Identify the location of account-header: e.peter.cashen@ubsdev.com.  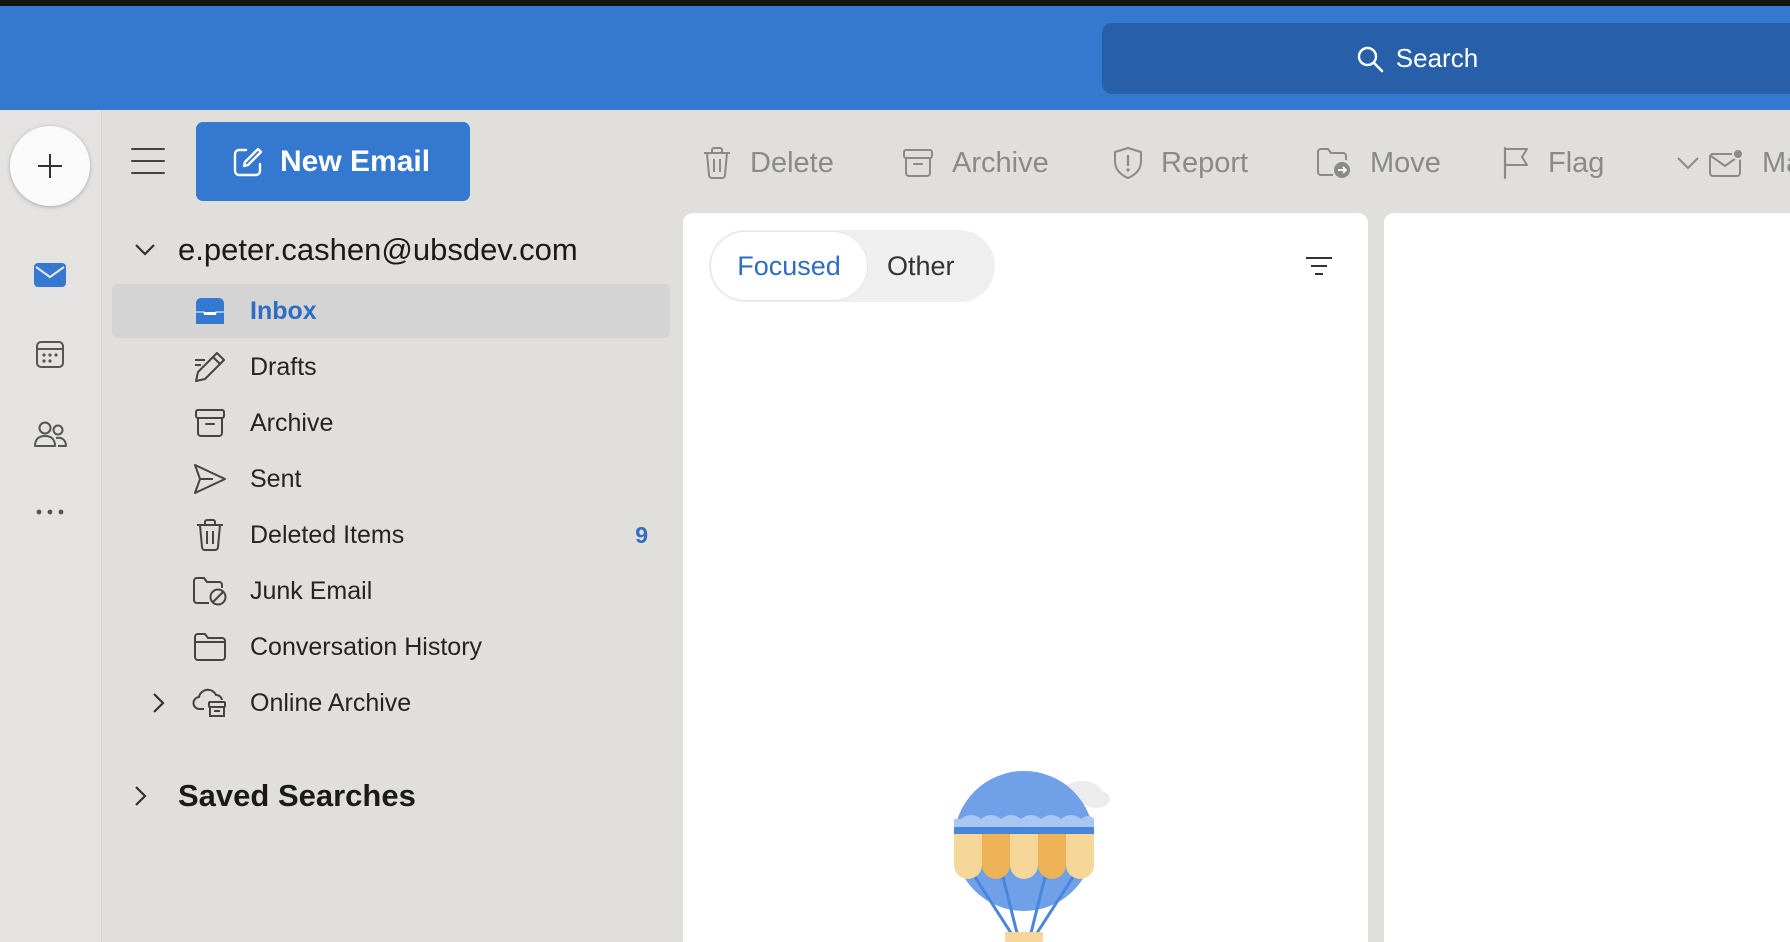
(356, 250).